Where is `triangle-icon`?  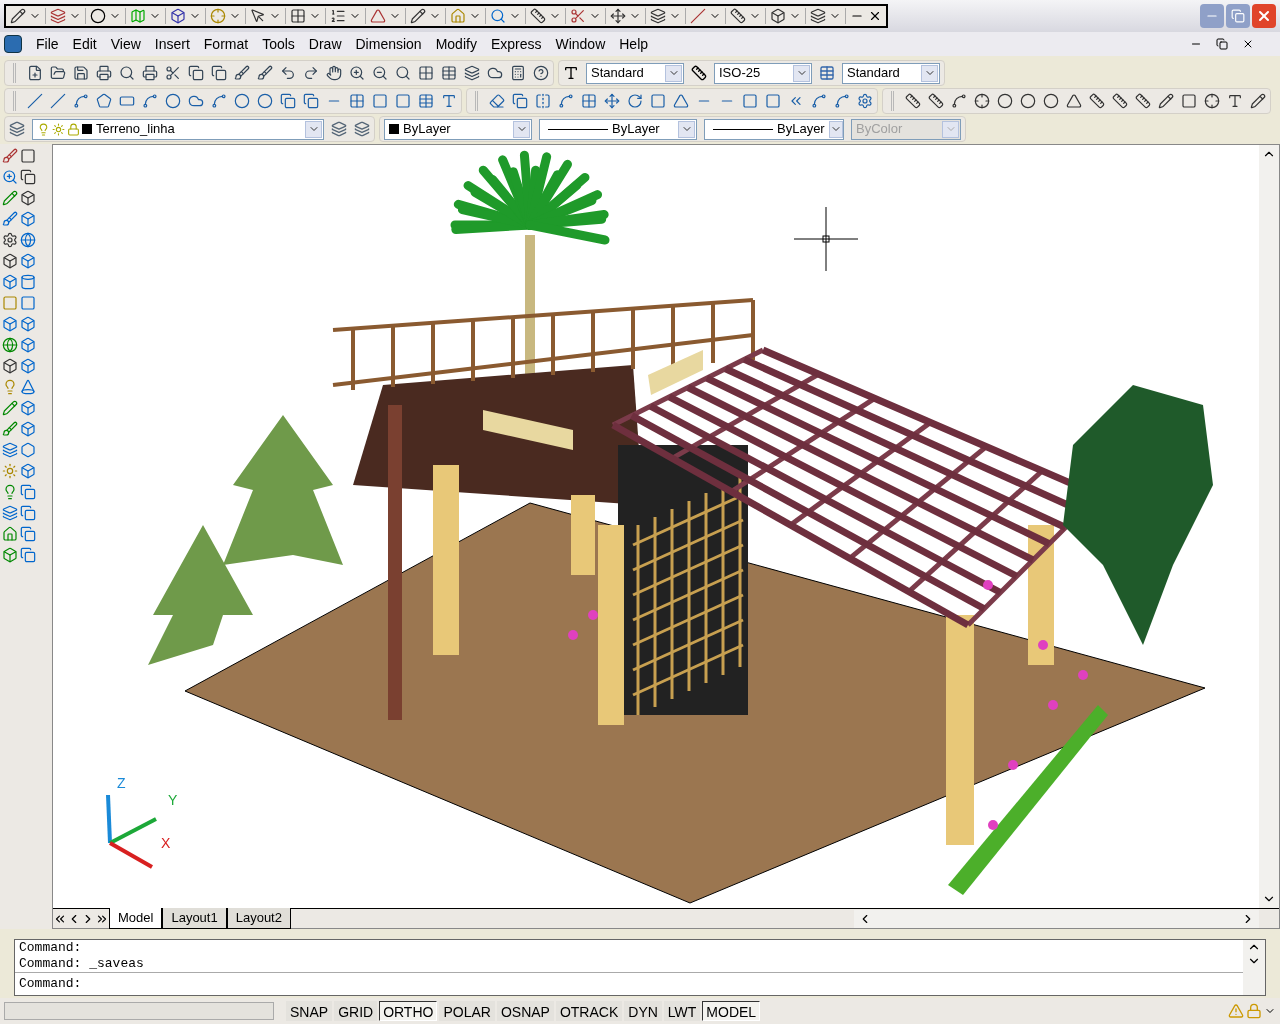
triangle-icon is located at coordinates (378, 16).